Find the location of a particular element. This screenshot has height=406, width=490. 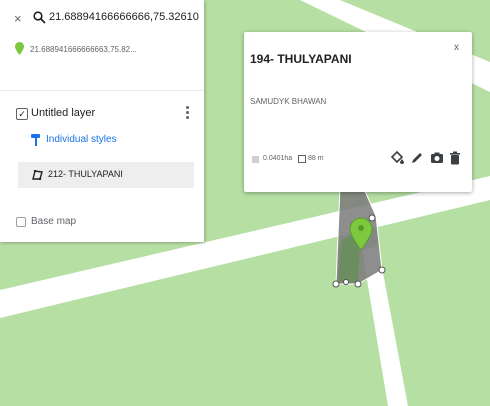

close-icon: × is located at coordinates (18, 18).